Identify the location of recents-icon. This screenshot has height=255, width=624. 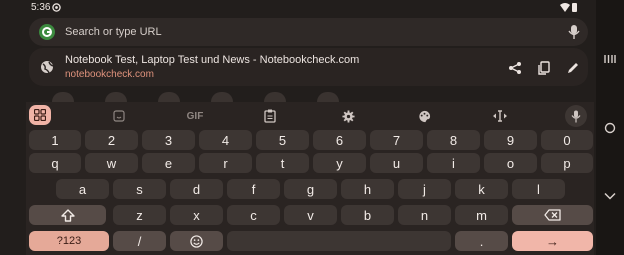
(610, 59).